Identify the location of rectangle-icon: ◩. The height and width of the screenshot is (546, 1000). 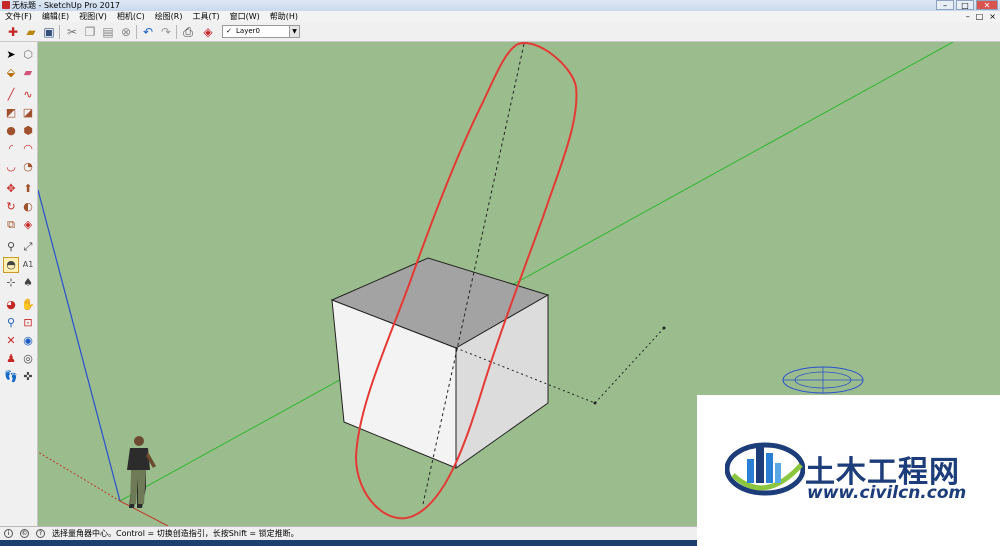
(11, 113).